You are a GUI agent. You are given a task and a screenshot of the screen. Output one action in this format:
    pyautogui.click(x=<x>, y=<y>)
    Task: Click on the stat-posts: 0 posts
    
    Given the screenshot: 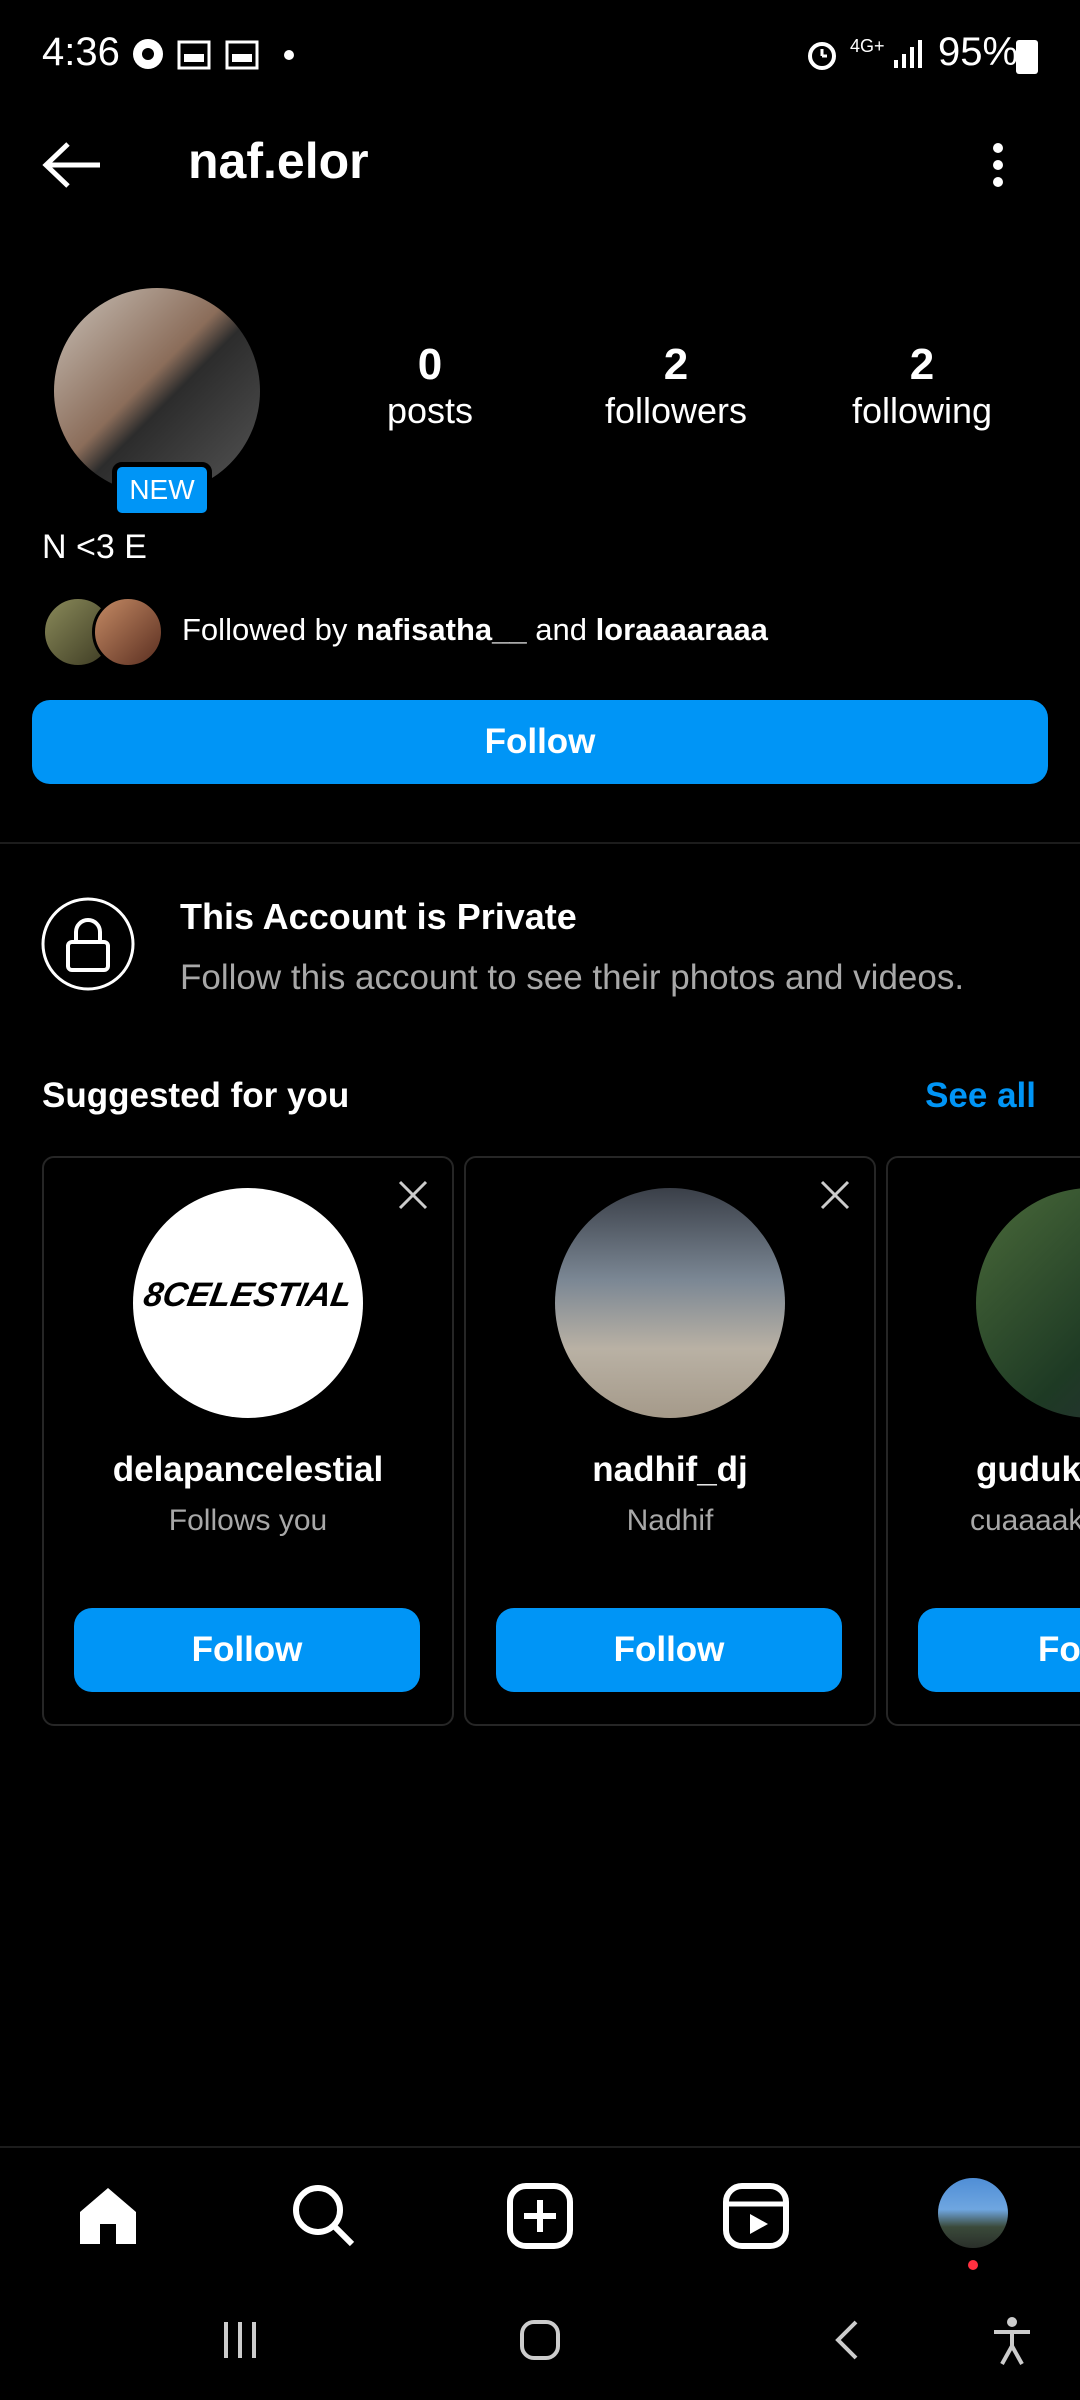 What is the action you would take?
    pyautogui.click(x=430, y=386)
    